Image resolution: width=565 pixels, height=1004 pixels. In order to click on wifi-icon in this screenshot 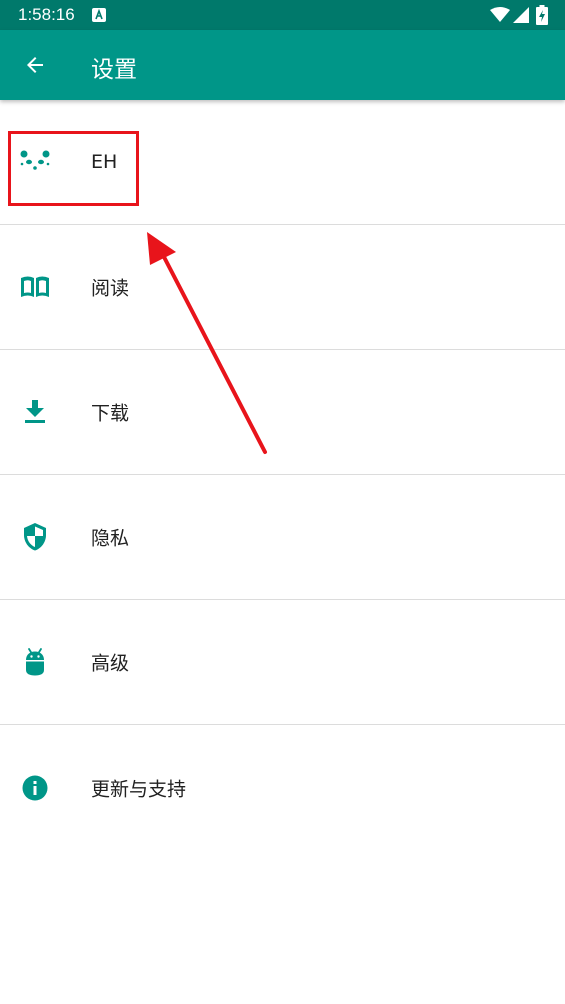, I will do `click(500, 14)`.